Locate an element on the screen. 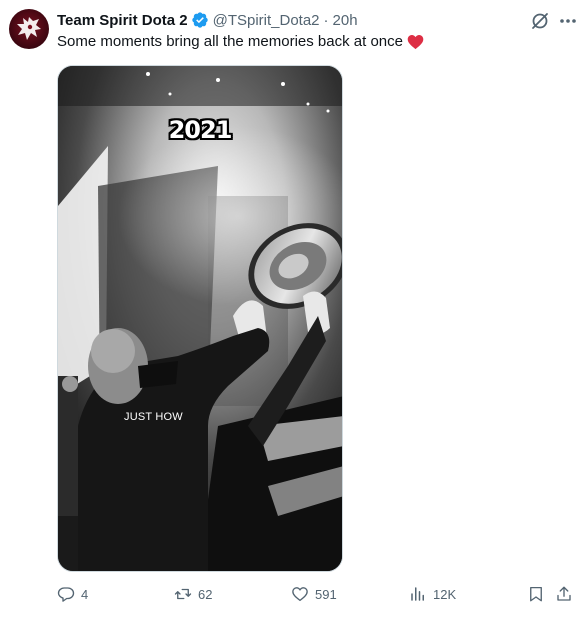  team-spirit-logo-icon is located at coordinates (29, 28).